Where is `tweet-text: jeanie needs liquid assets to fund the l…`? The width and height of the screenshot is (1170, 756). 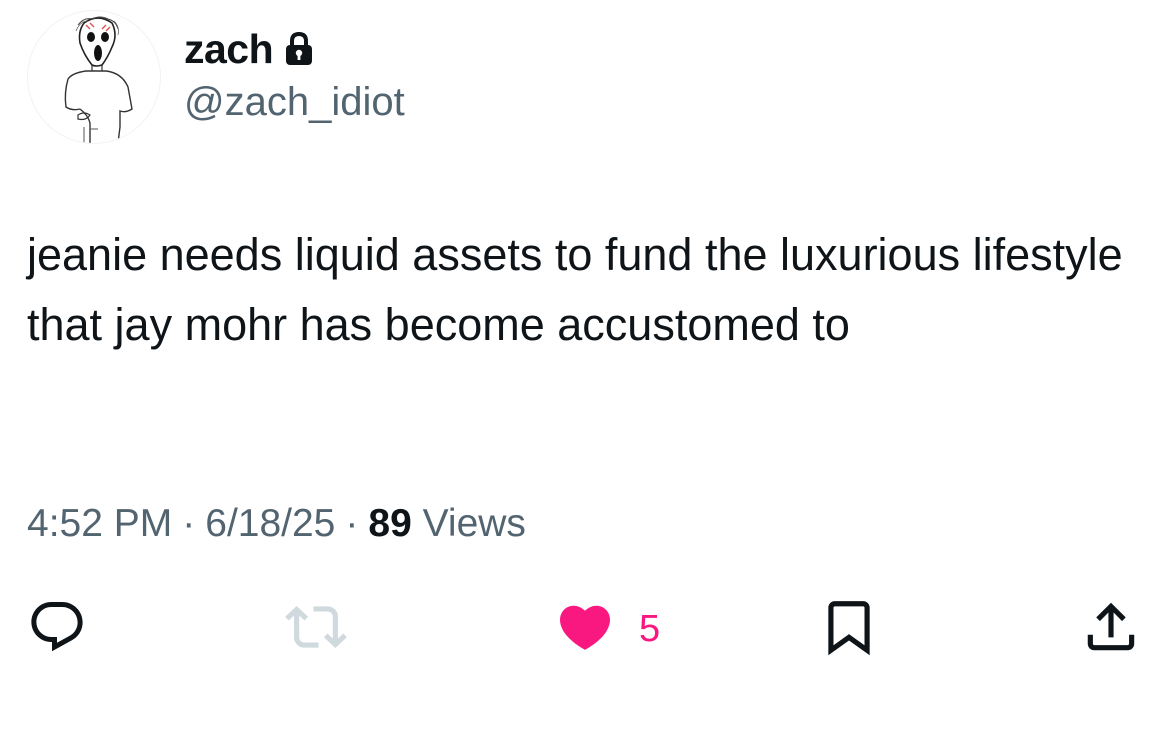 tweet-text: jeanie needs liquid assets to fund the l… is located at coordinates (575, 289).